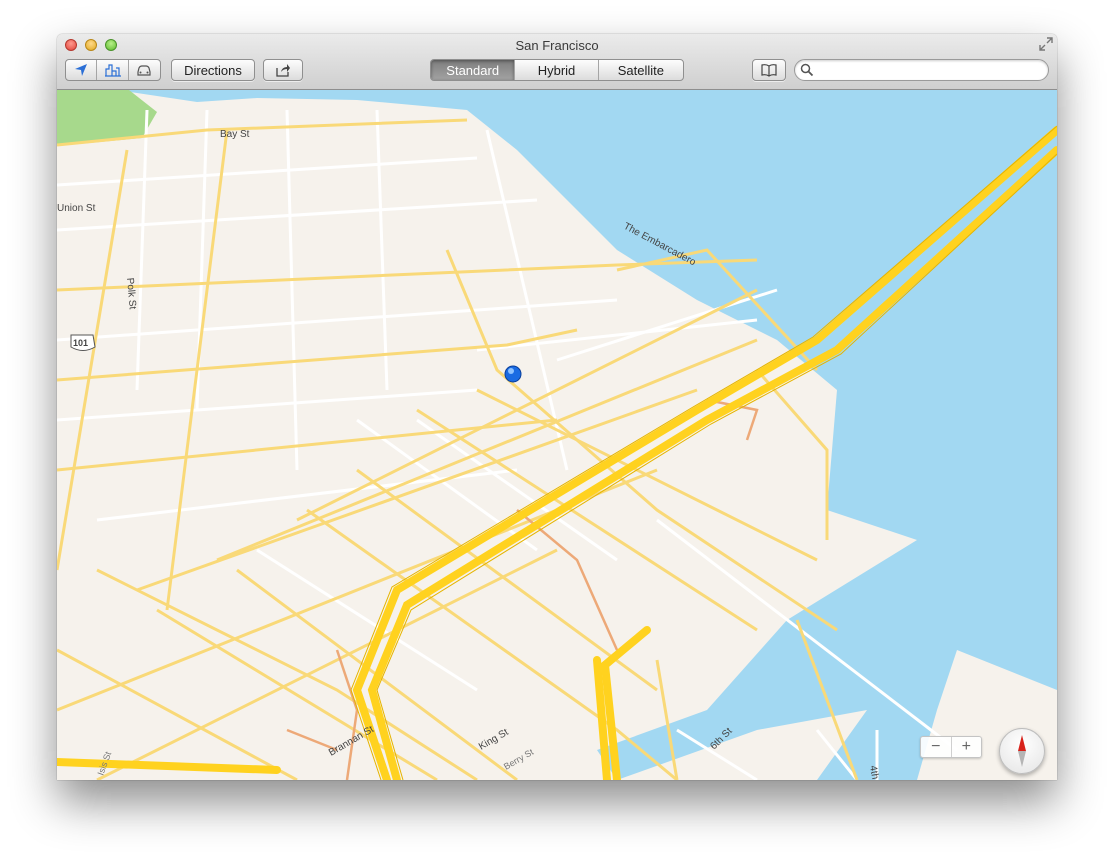 This screenshot has height=859, width=1114. I want to click on search-field, so click(921, 70).